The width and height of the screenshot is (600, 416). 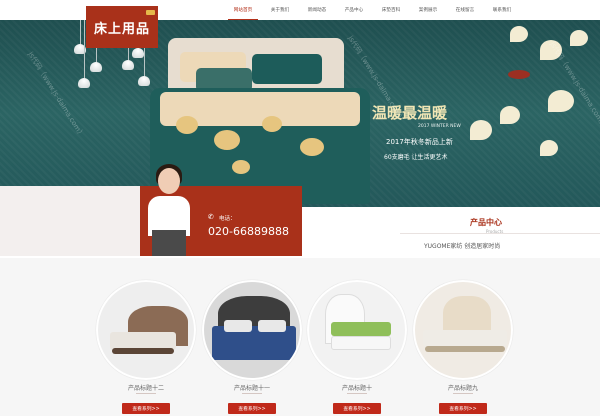 What do you see at coordinates (252, 387) in the screenshot?
I see `product-title: 产品标题十一` at bounding box center [252, 387].